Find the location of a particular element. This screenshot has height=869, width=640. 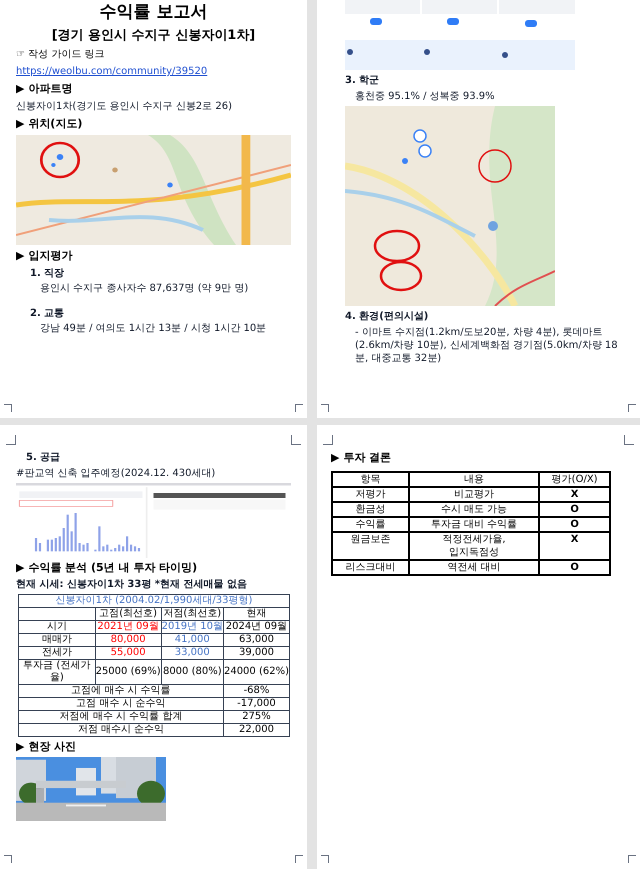

table-cell: 고점에 매수 시 수익률 is located at coordinates (121, 691).